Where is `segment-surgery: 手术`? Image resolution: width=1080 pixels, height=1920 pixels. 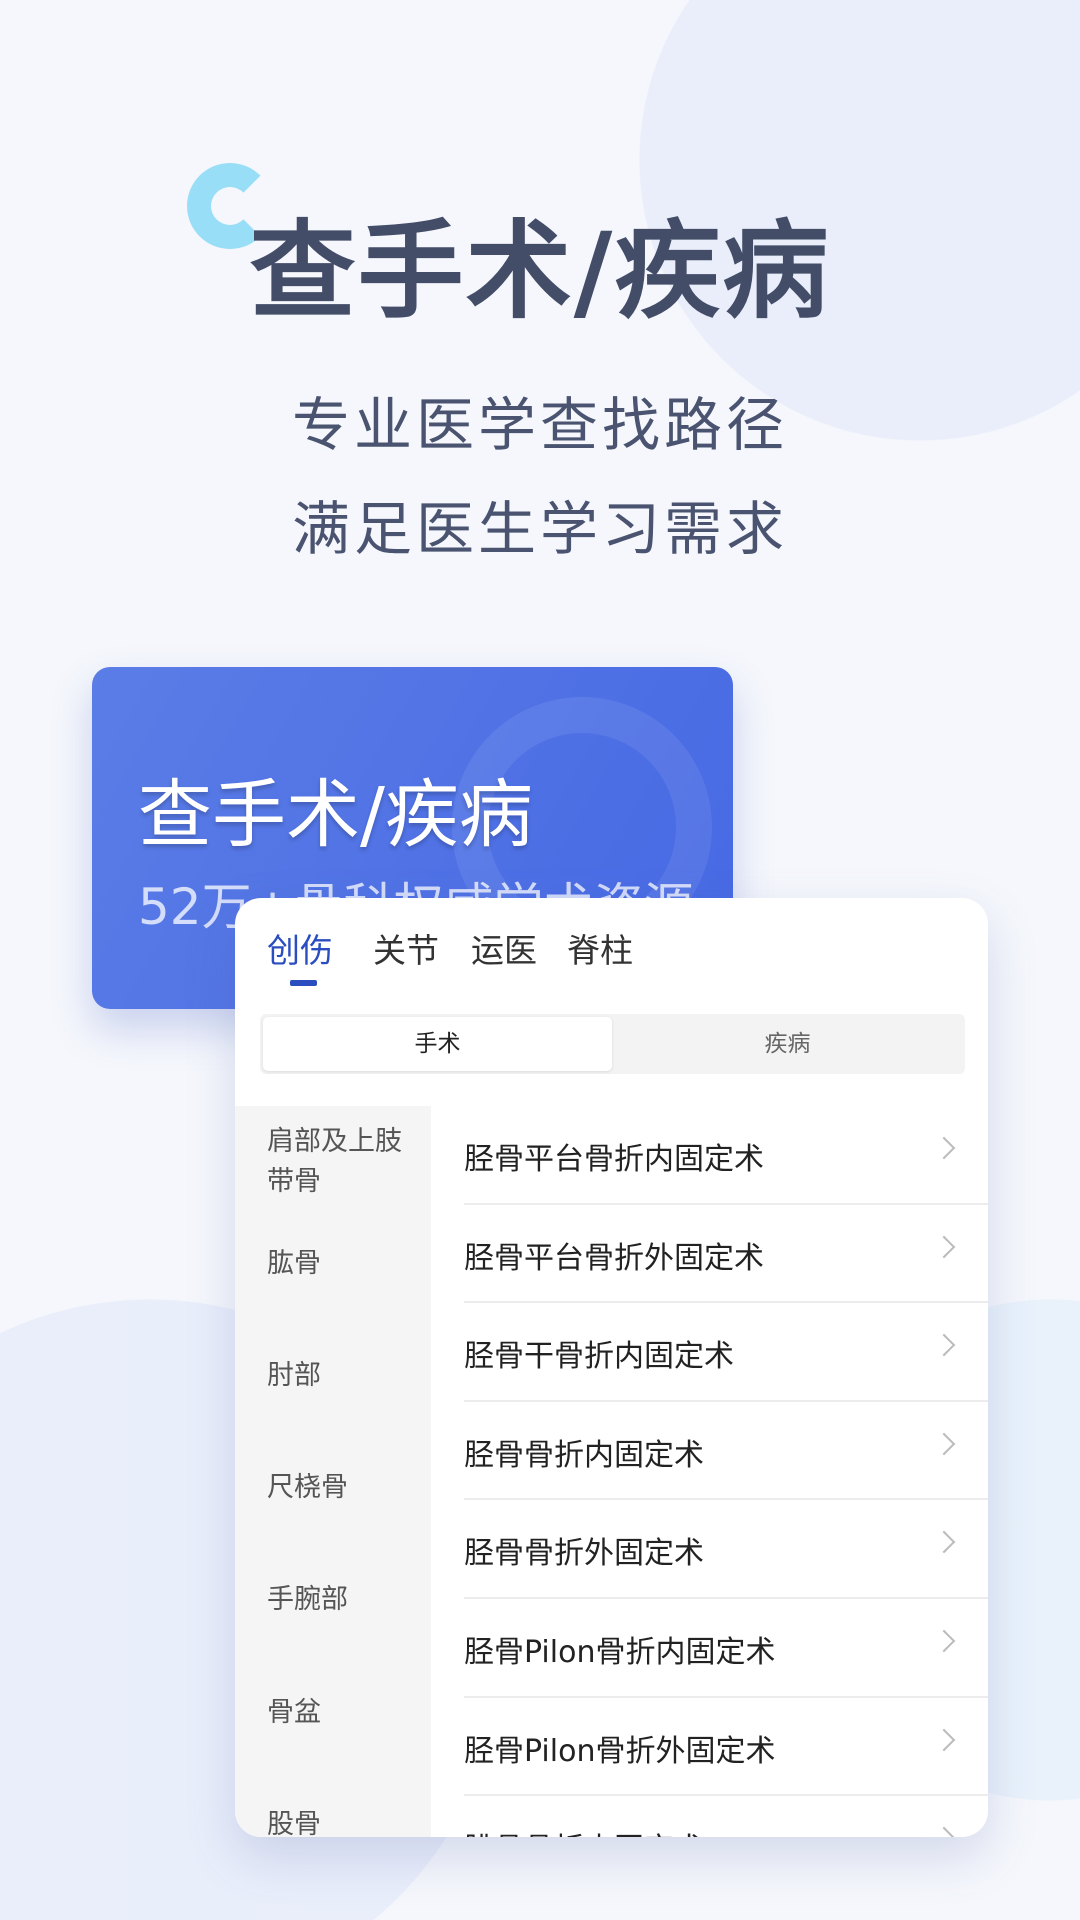 segment-surgery: 手术 is located at coordinates (437, 1044).